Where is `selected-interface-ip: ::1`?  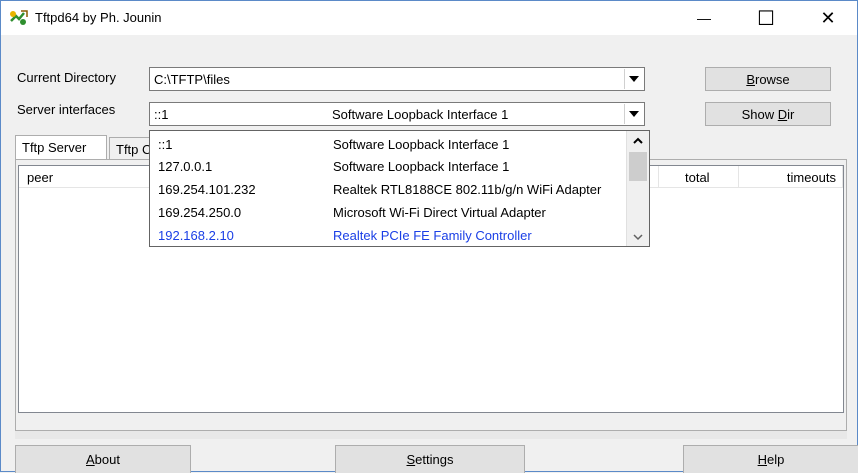
selected-interface-ip: ::1 is located at coordinates (161, 114).